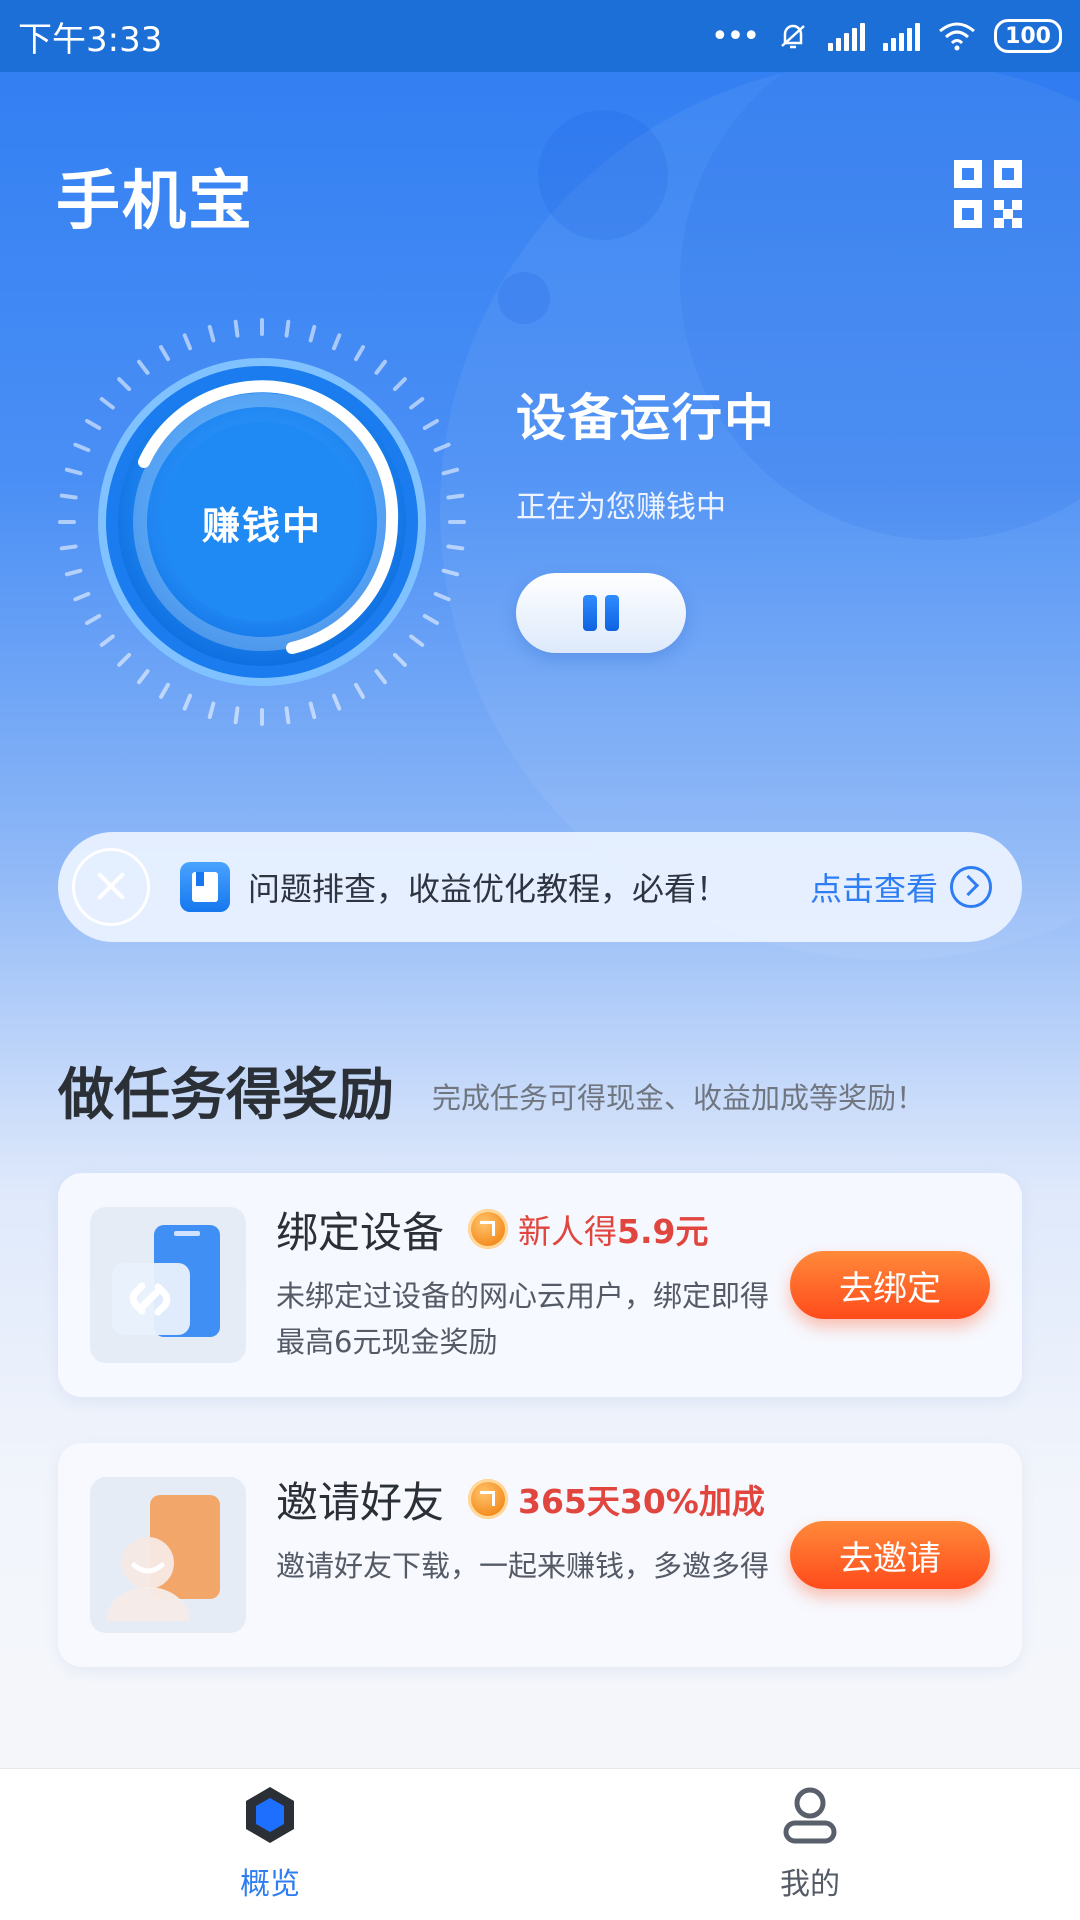 The image size is (1080, 1920). I want to click on earning-dial: 赚钱中, so click(262, 522).